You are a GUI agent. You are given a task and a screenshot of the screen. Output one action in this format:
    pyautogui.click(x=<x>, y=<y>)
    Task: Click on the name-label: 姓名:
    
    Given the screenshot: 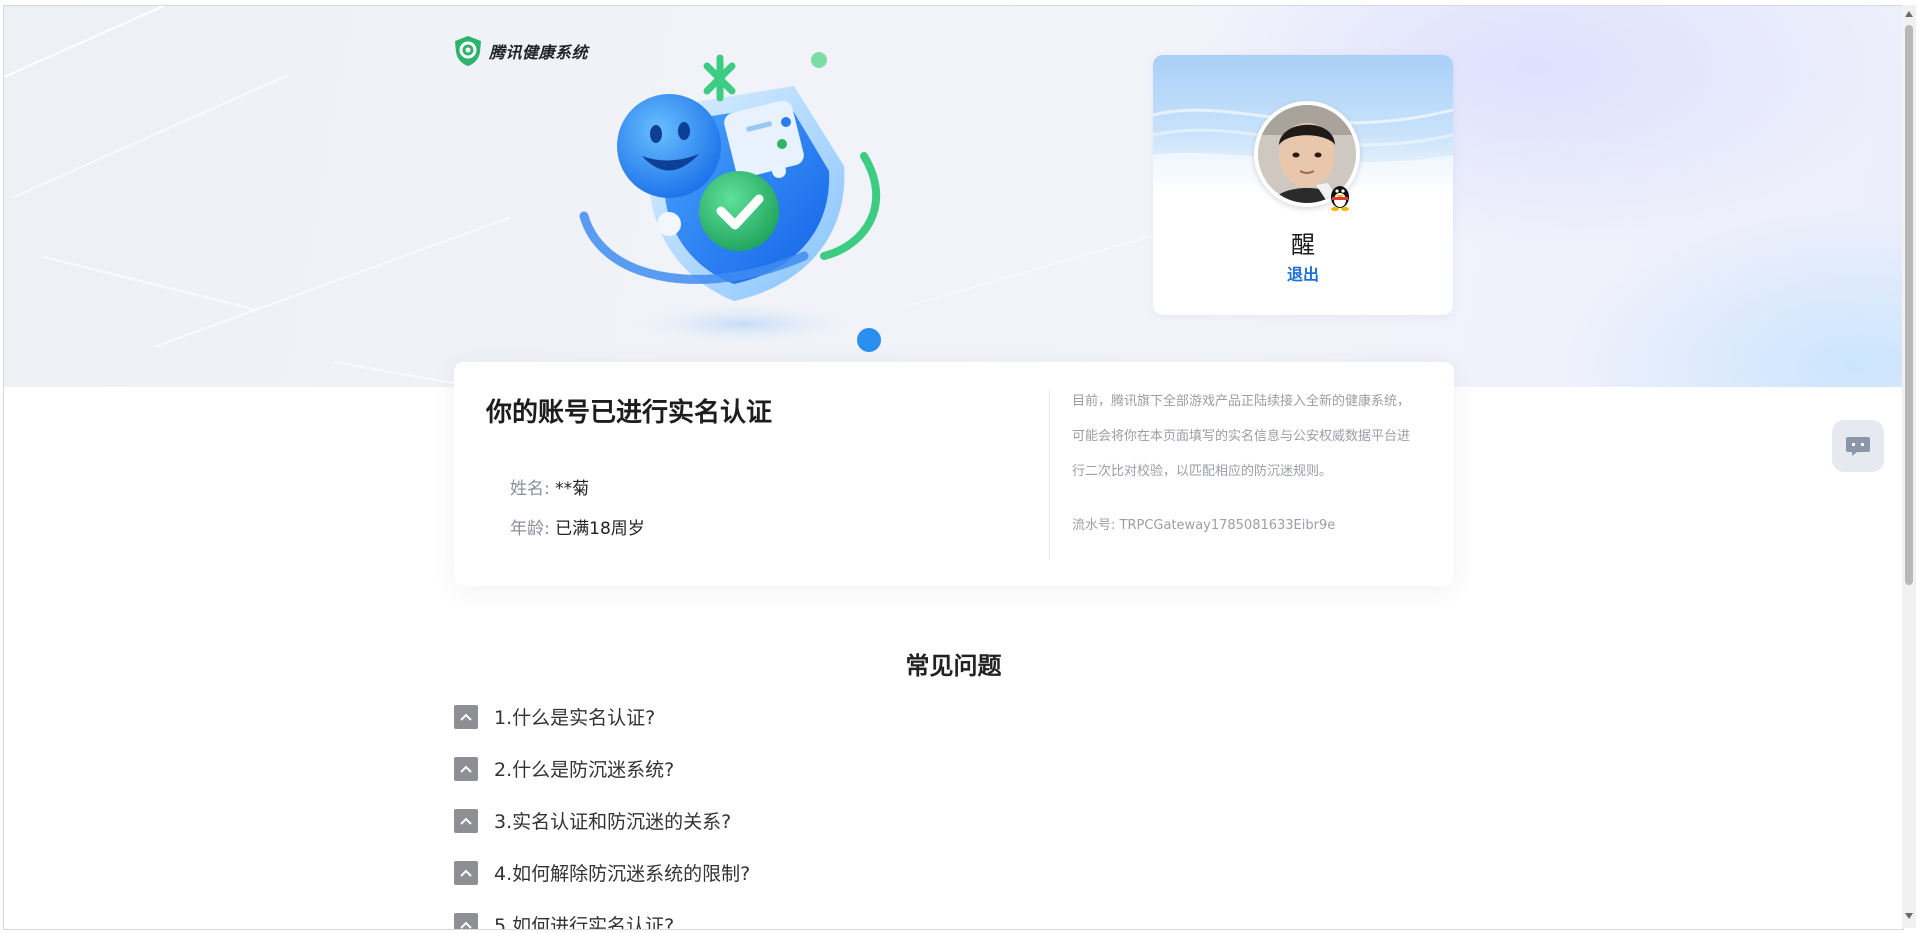 What is the action you would take?
    pyautogui.click(x=530, y=489)
    